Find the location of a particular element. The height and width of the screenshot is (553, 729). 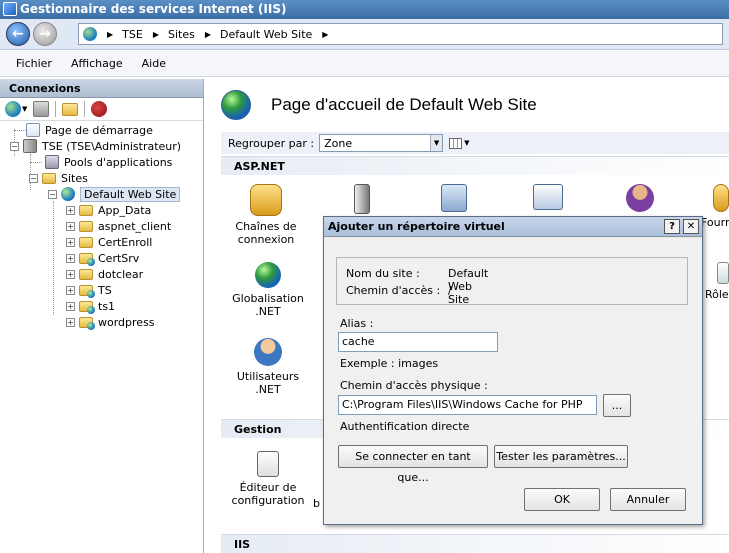

menu-affichage: Affichage is located at coordinates (97, 63).